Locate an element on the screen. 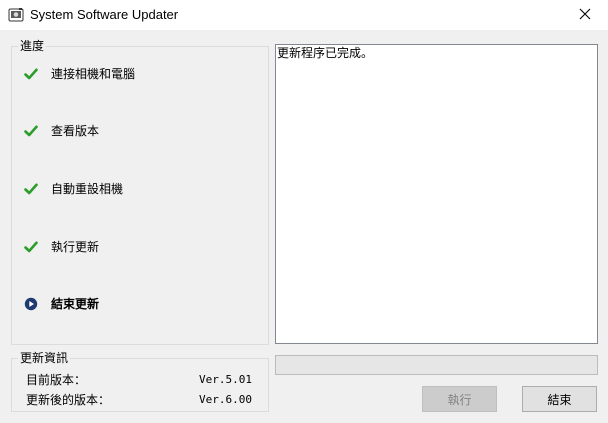 The image size is (608, 423). progress-bar is located at coordinates (436, 365).